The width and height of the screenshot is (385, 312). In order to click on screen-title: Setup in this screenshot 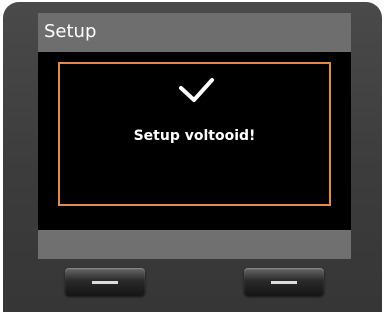, I will do `click(70, 31)`.